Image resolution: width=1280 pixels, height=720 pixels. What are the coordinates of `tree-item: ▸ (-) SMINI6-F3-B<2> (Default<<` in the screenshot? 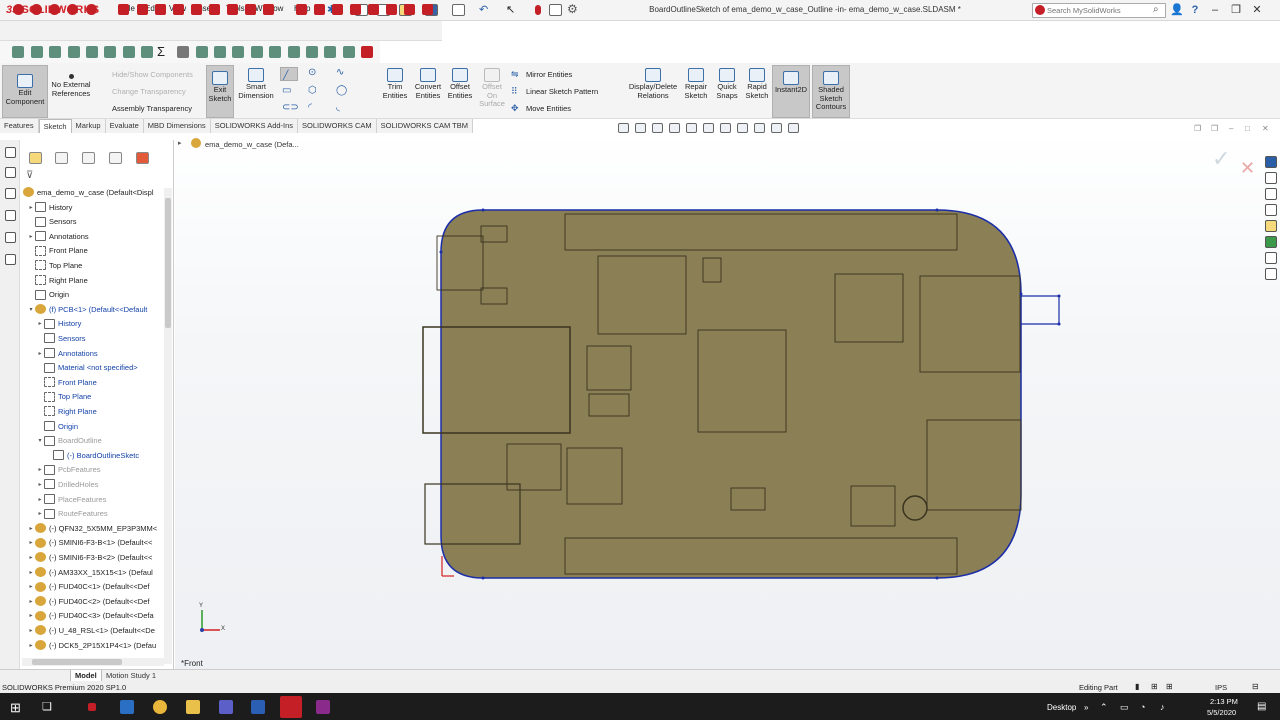 It's located at (89, 557).